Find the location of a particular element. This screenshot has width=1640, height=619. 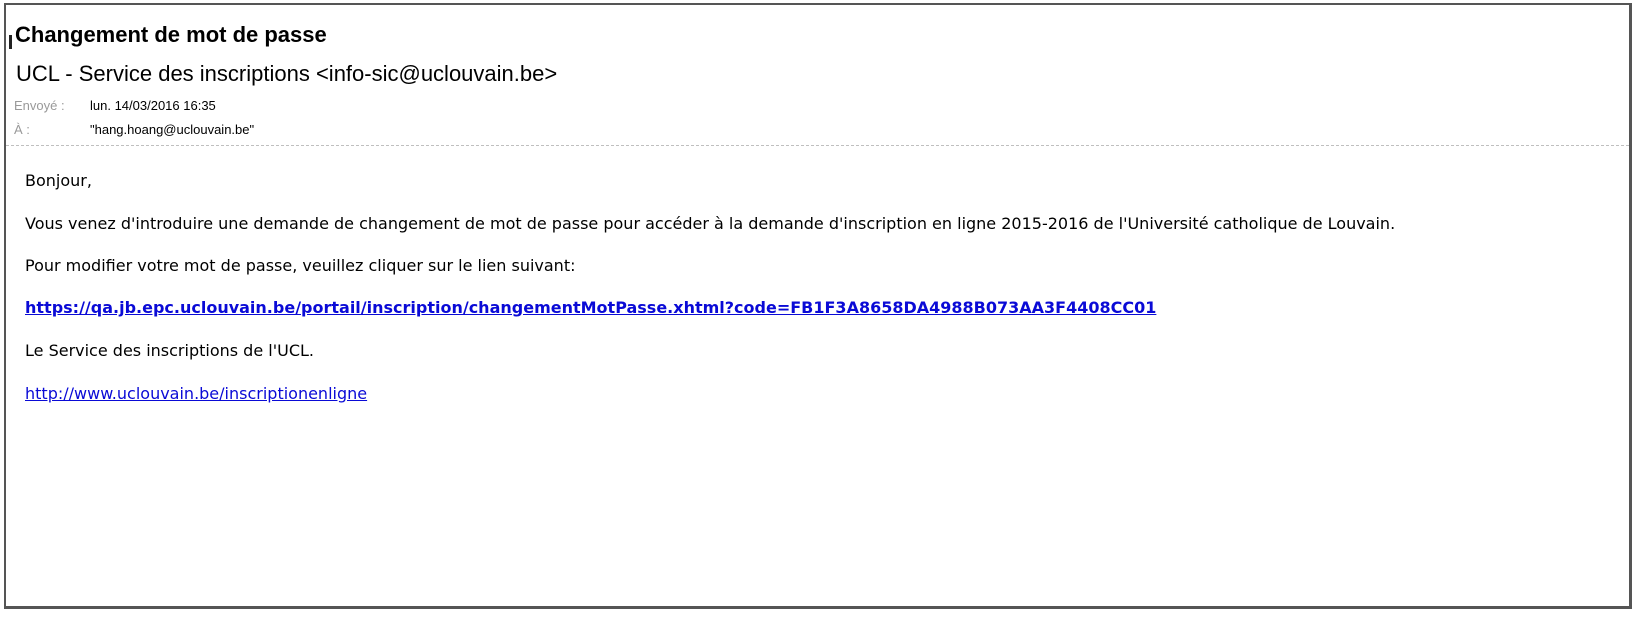

sent-date: lun. 14/03/2016 16:35 is located at coordinates (153, 105).